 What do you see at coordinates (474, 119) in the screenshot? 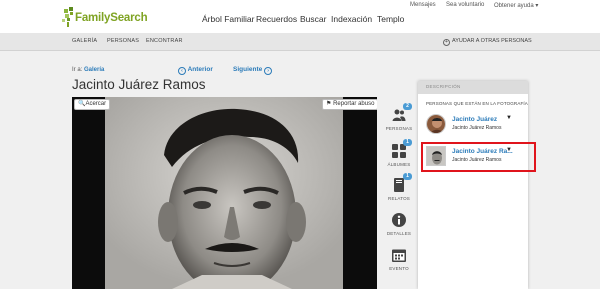
I see `person-name-link: Jacinto Juárez` at bounding box center [474, 119].